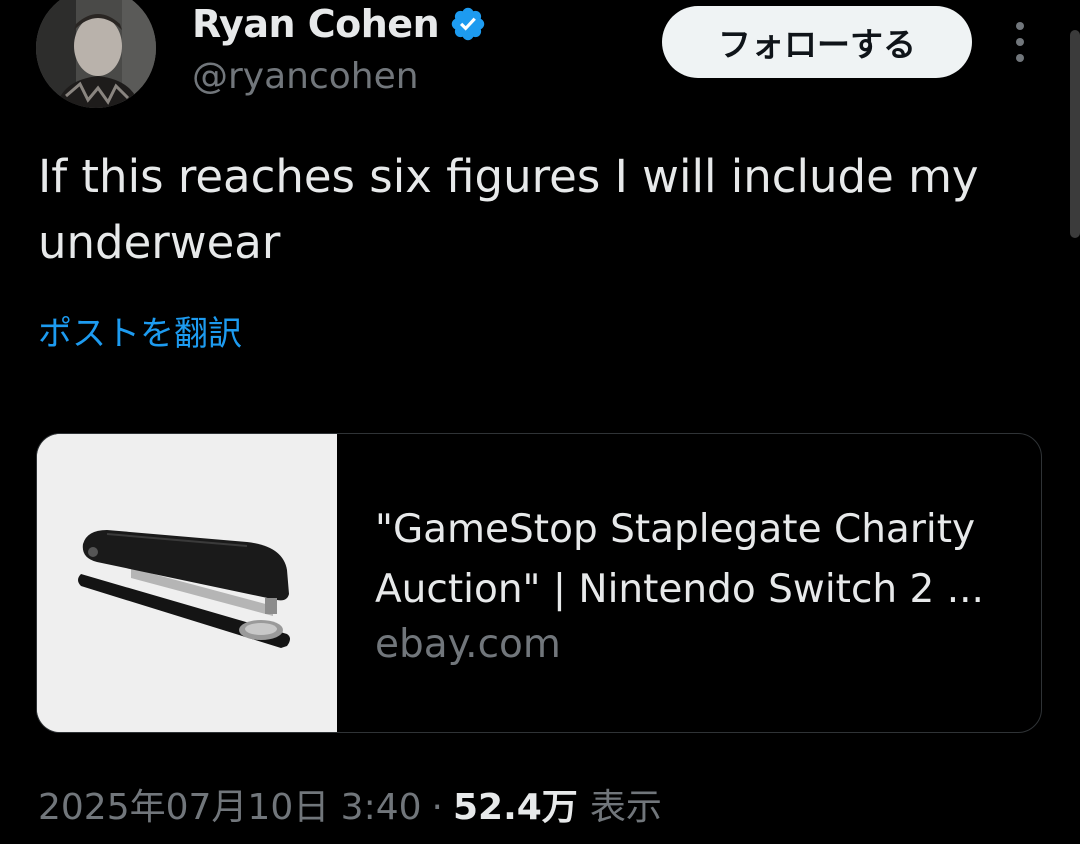  I want to click on author-name-row: Ryan Cohen, so click(339, 24).